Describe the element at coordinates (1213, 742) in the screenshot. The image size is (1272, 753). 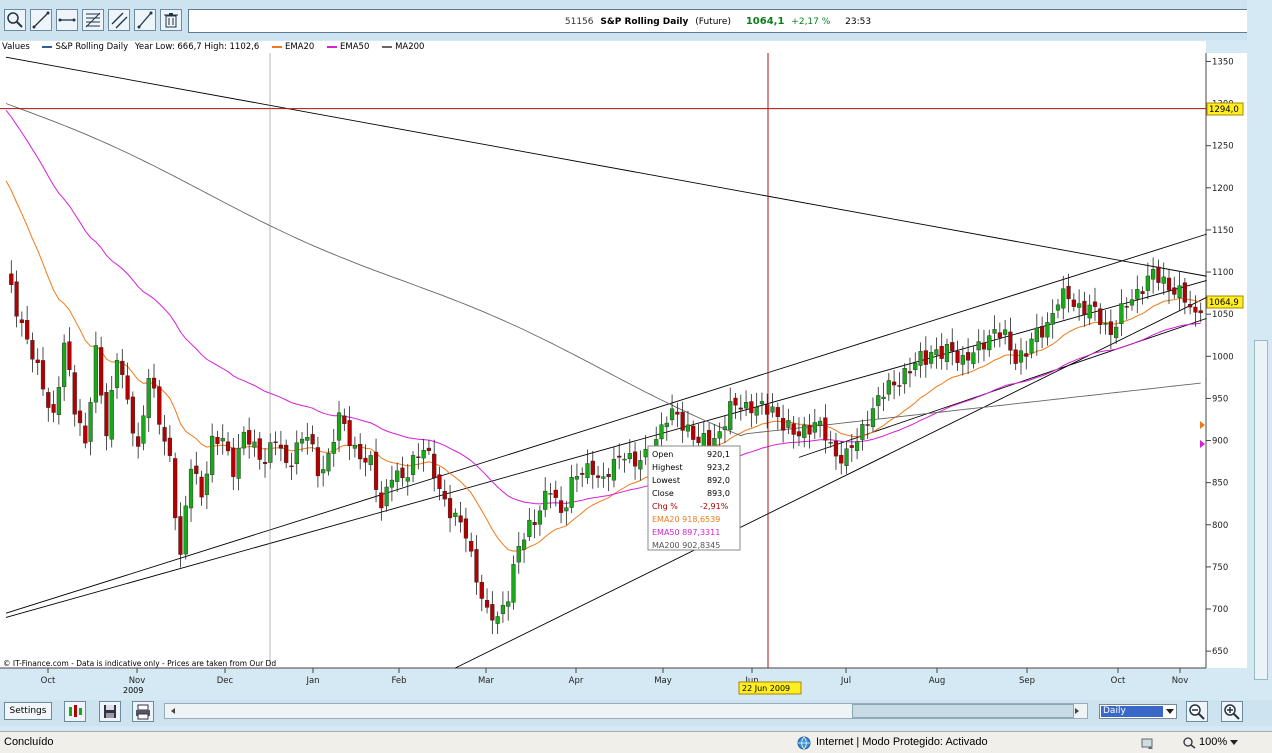
I see `zoom-level: 100%` at that location.